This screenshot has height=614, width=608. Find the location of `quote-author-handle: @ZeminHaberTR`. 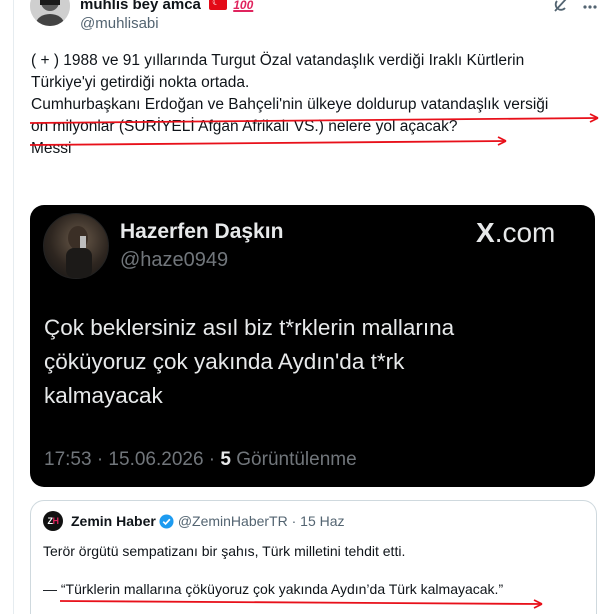

quote-author-handle: @ZeminHaberTR is located at coordinates (233, 521).